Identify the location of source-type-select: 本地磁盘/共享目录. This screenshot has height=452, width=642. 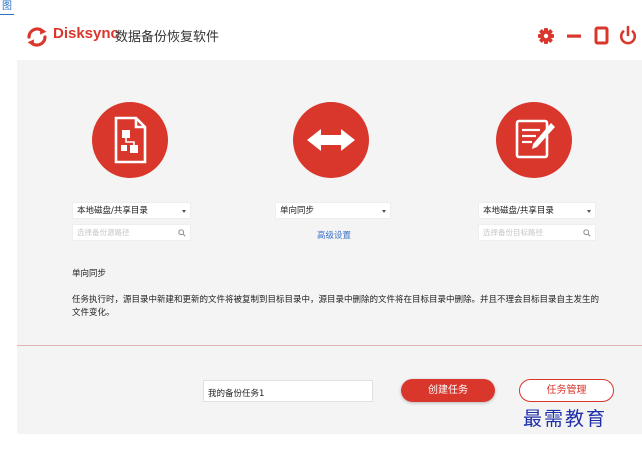
(131, 210).